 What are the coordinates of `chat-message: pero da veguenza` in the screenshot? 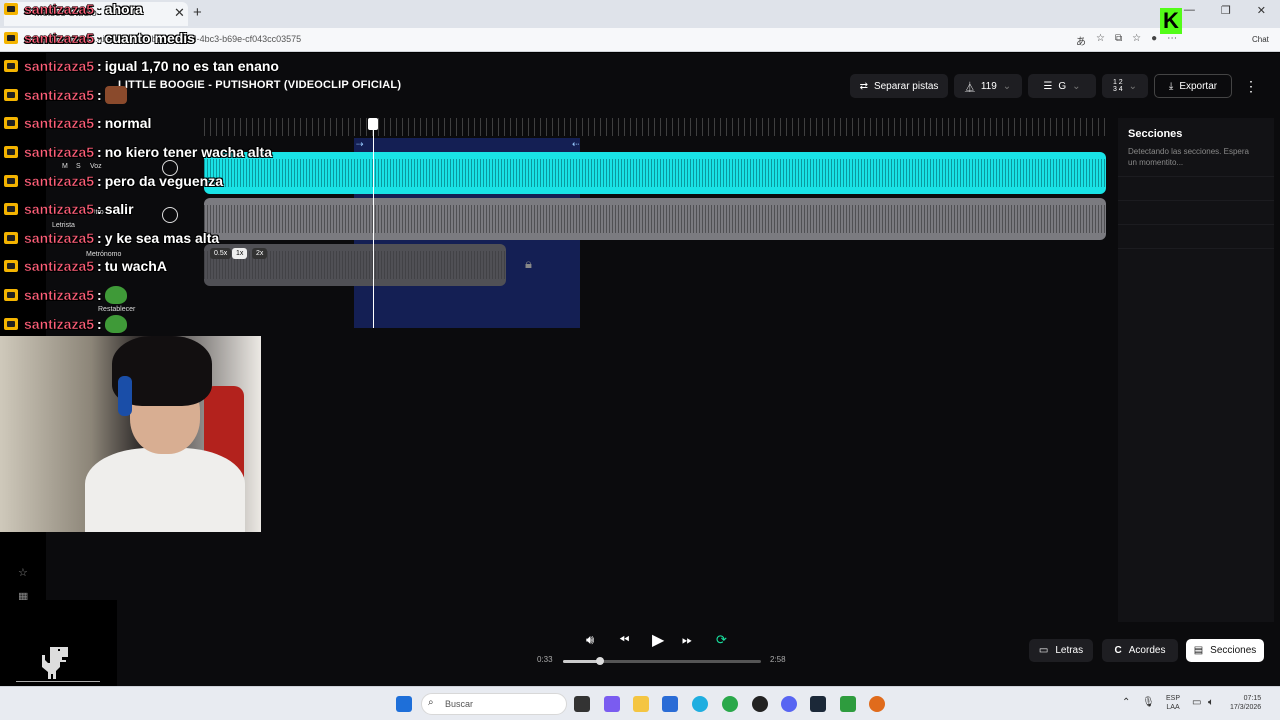 It's located at (163, 180).